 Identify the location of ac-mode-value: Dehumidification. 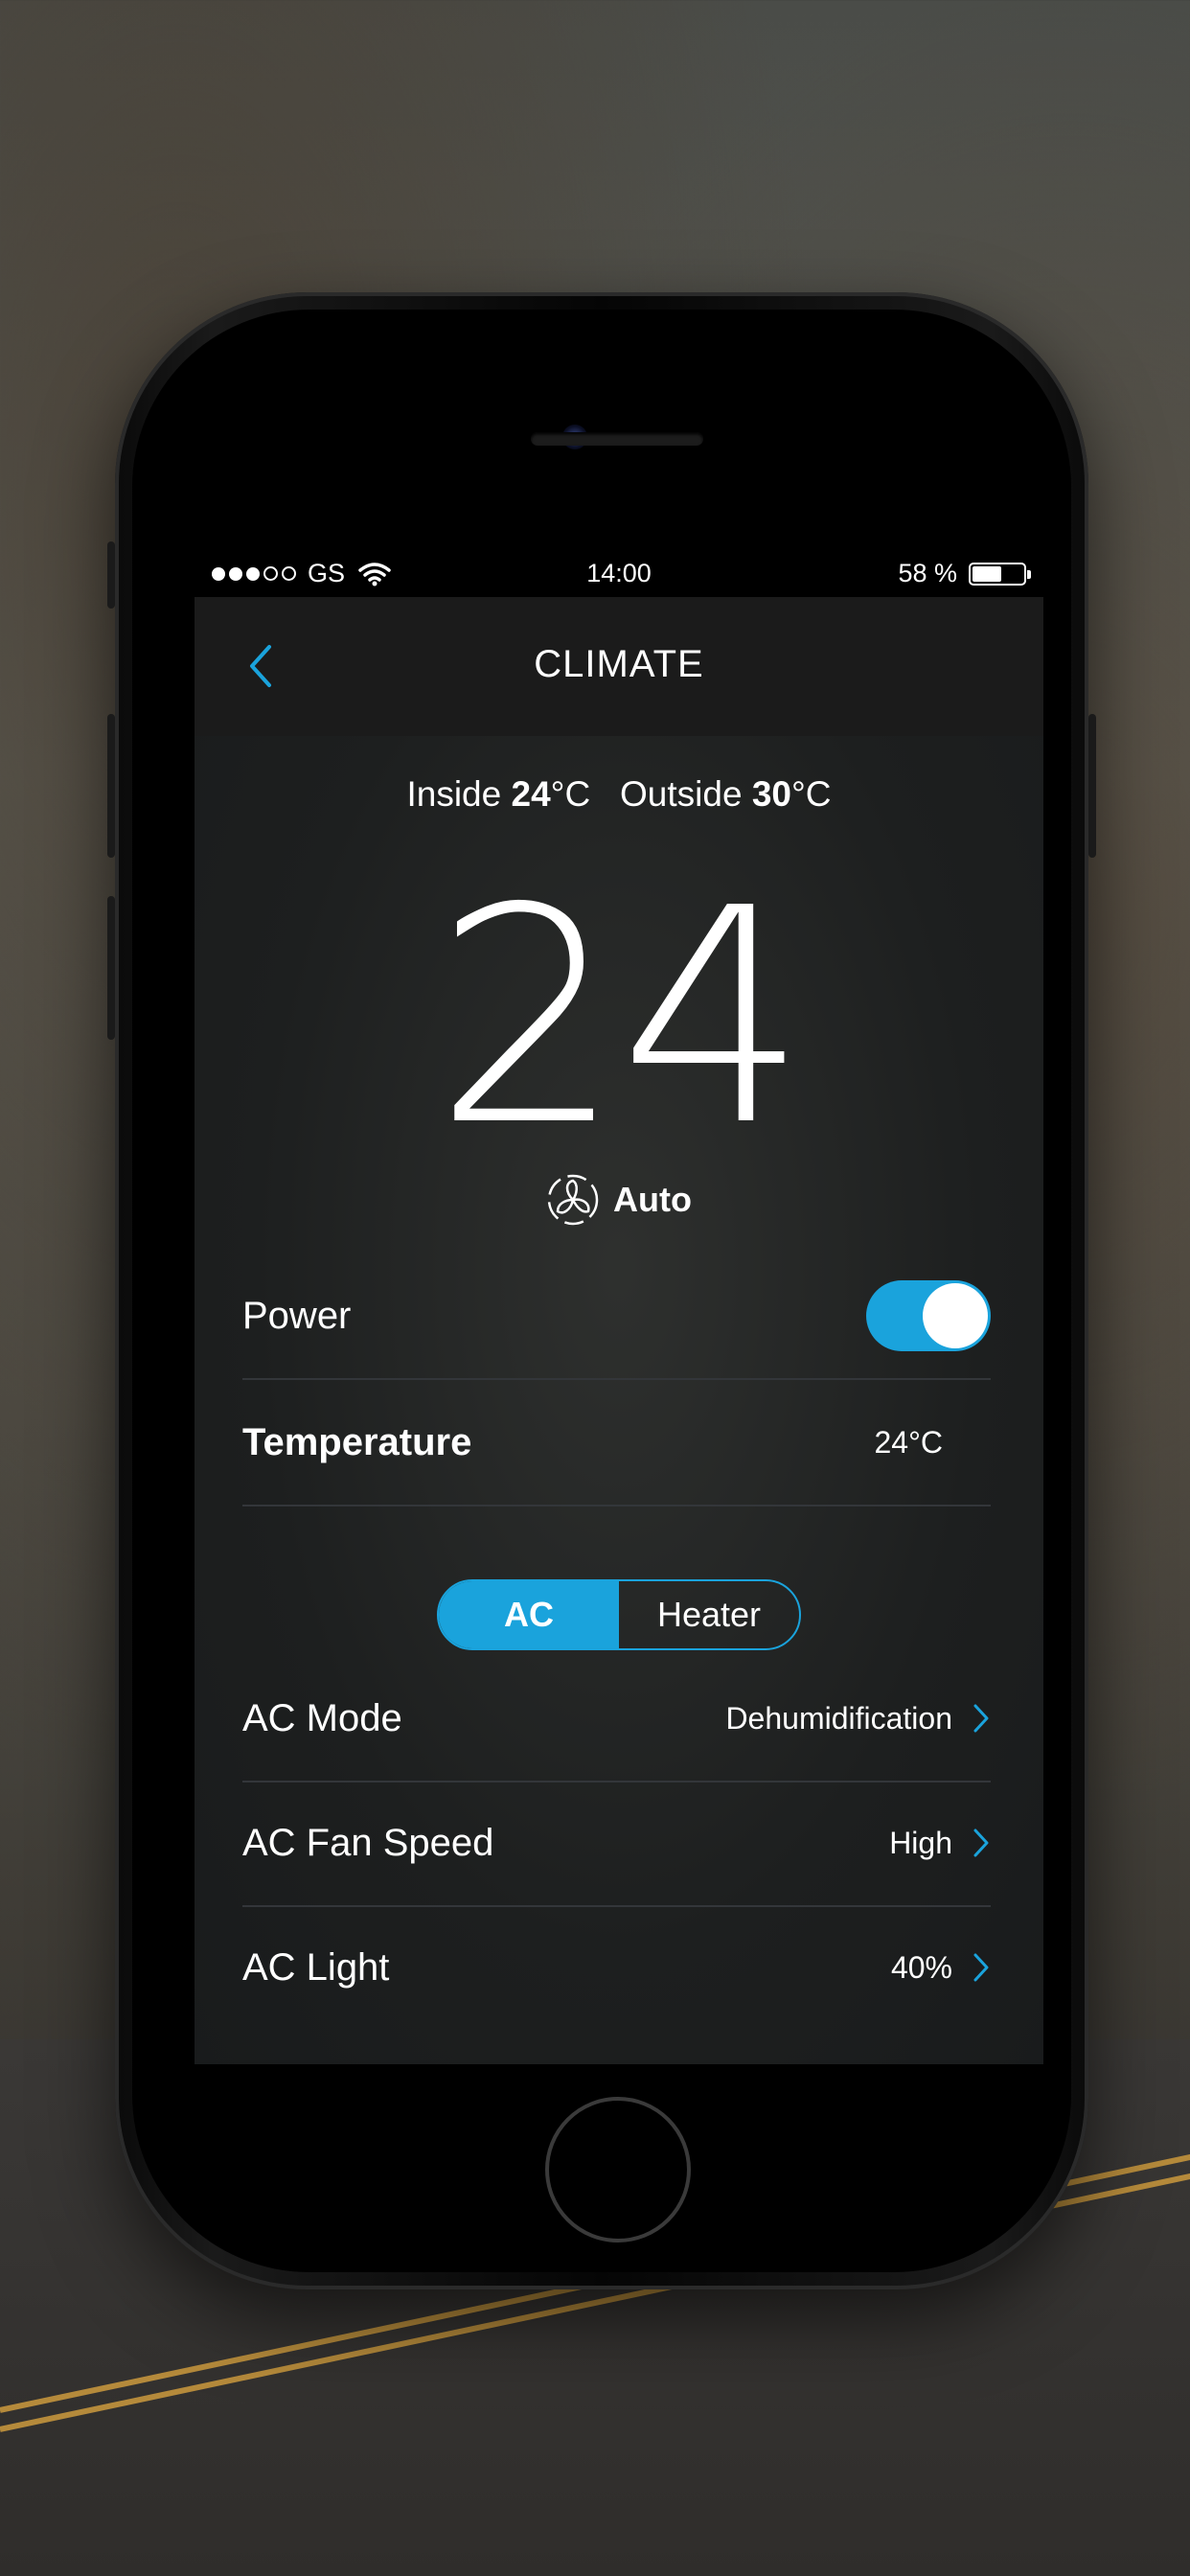
(839, 1718).